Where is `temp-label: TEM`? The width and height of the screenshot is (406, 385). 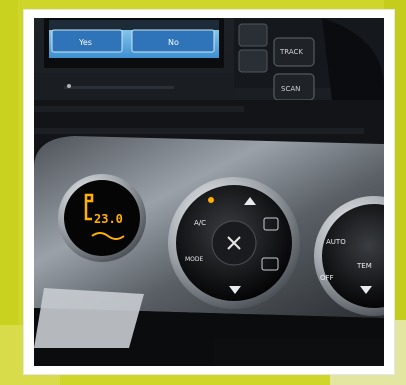
temp-label: TEM is located at coordinates (364, 266).